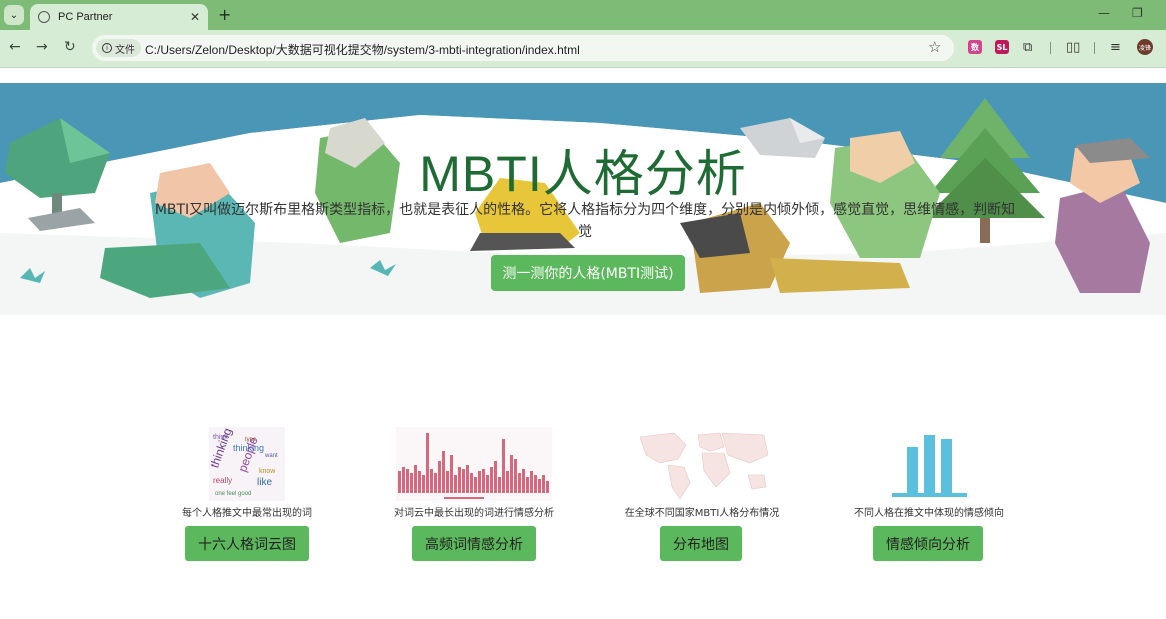  I want to click on svg-text: really, so click(222, 480).